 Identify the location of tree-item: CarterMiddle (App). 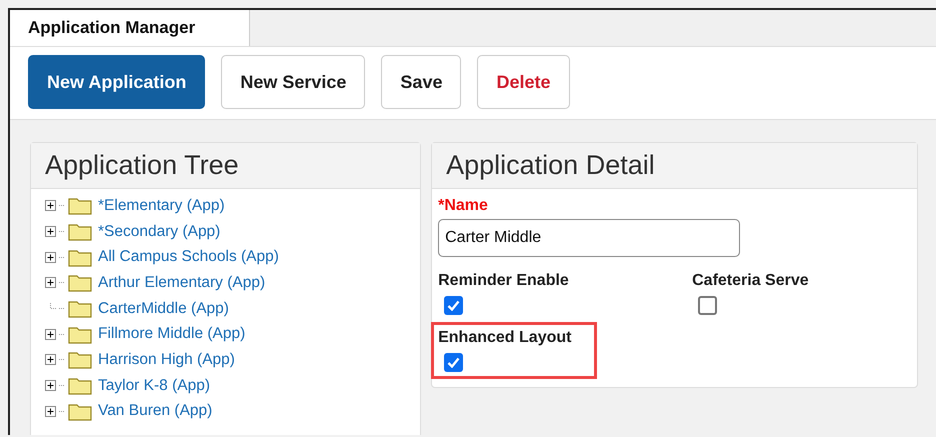
(163, 309).